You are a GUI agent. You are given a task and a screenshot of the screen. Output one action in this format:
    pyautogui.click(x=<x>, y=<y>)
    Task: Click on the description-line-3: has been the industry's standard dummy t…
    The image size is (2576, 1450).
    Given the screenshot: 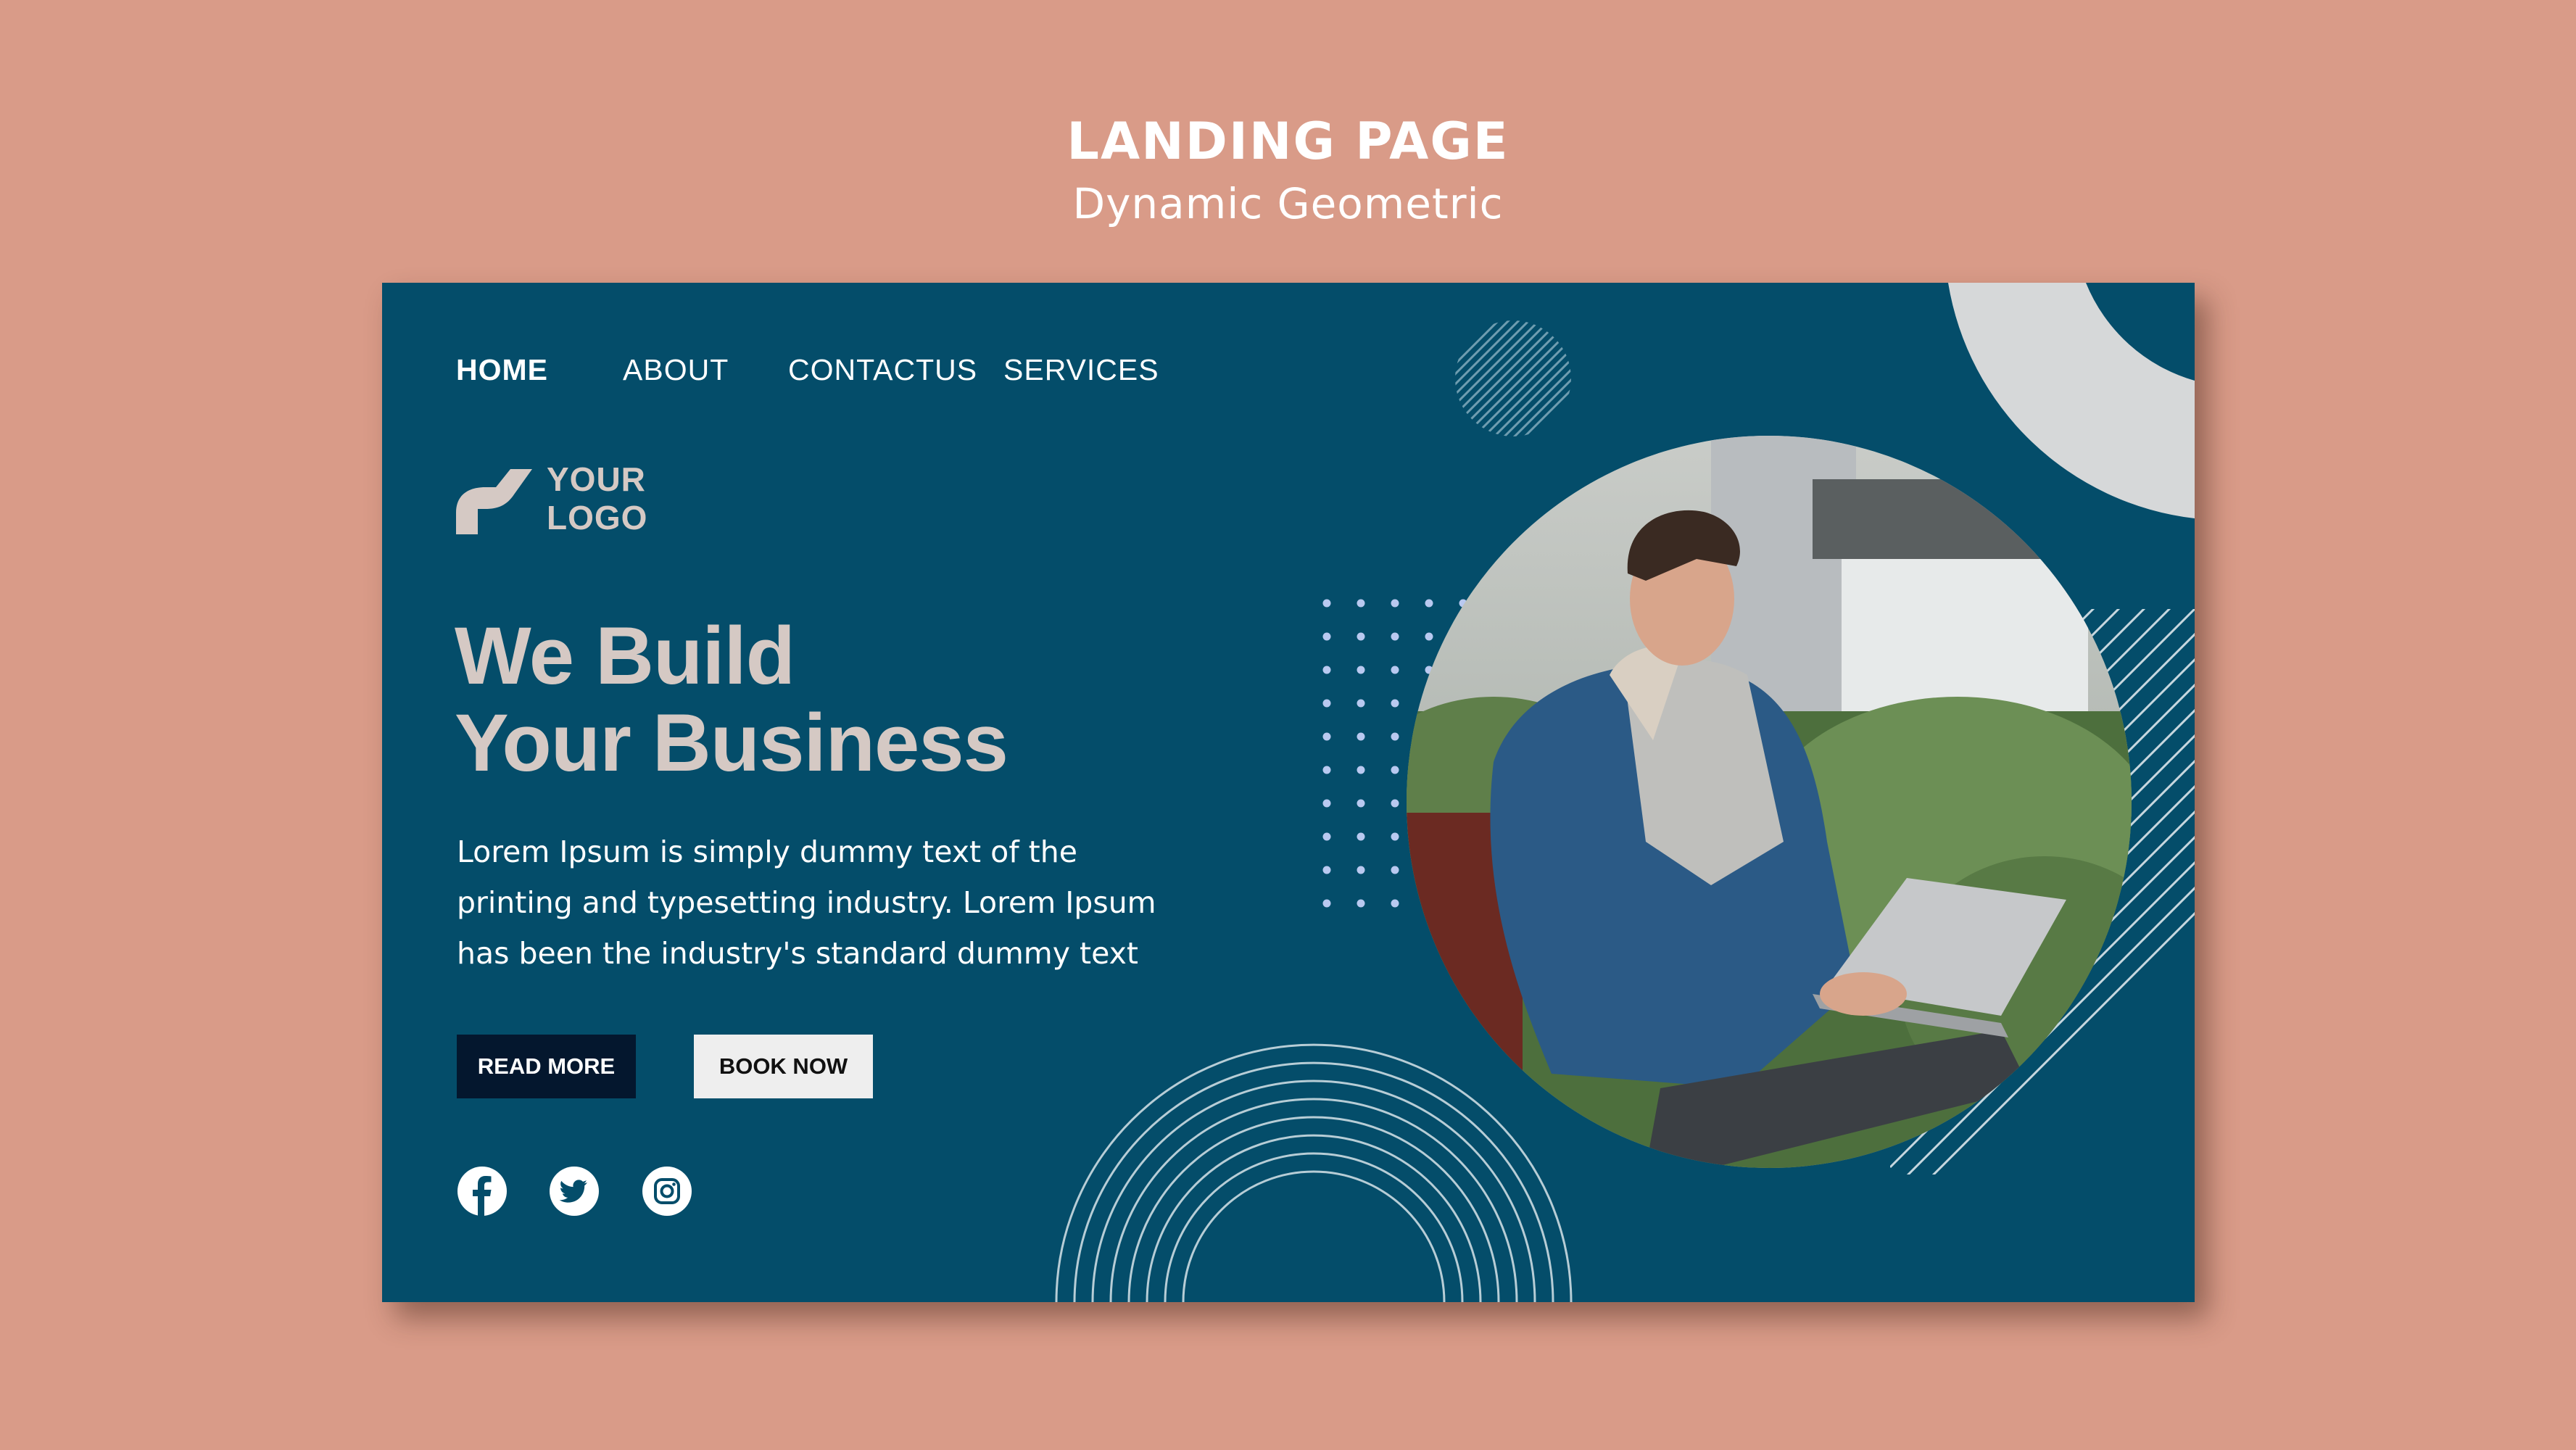 What is the action you would take?
    pyautogui.click(x=798, y=953)
    